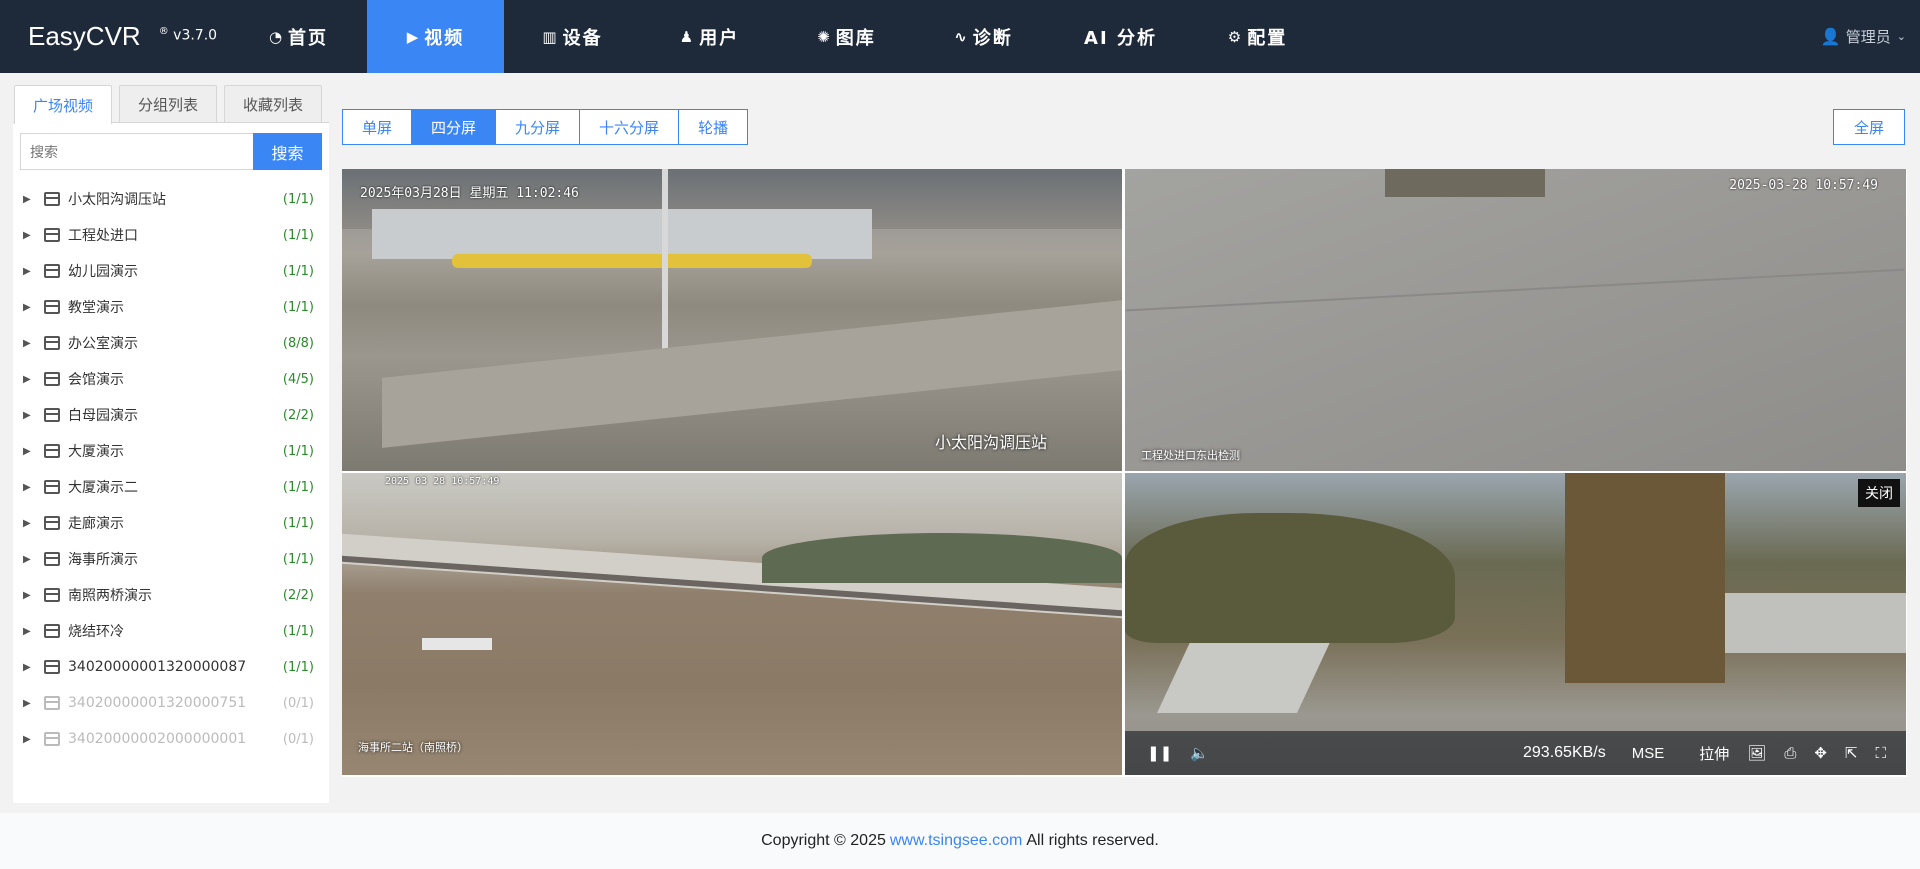 Image resolution: width=1920 pixels, height=869 pixels. Describe the element at coordinates (298, 379) in the screenshot. I see `tree-item-count: (4/5)` at that location.